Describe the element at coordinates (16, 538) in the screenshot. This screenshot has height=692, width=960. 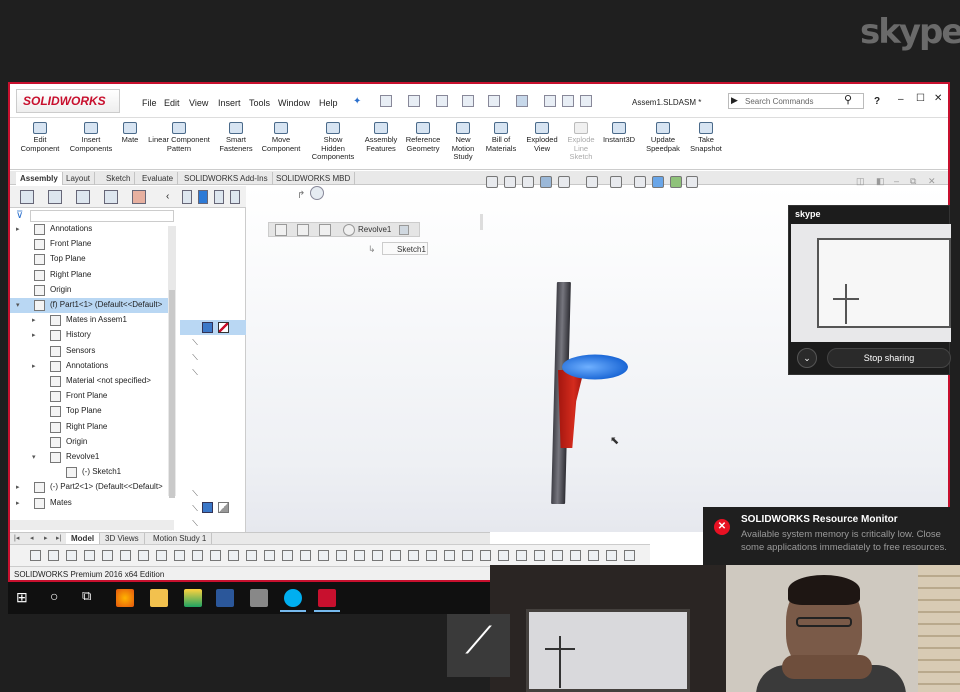
I see `tab-scroll-first-icon: |◂` at that location.